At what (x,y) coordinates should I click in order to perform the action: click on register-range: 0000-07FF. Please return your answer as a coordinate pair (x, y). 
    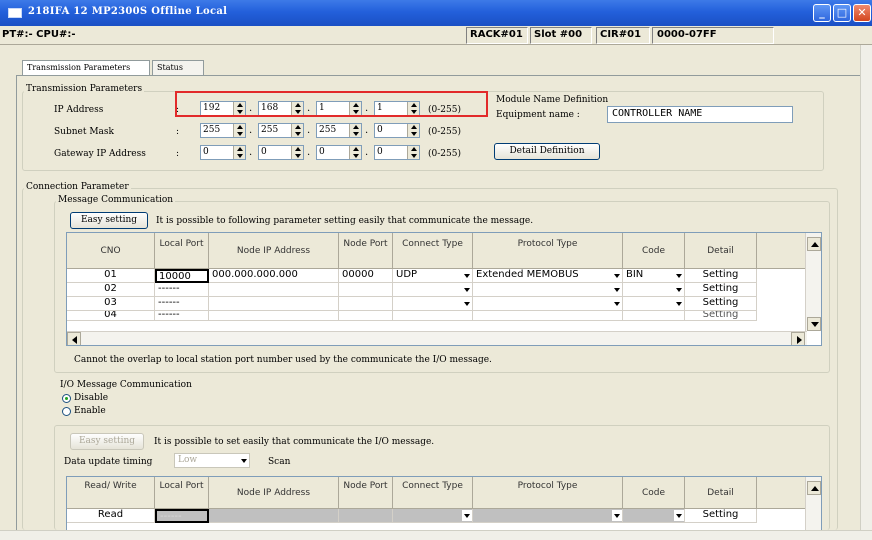
    Looking at the image, I should click on (687, 34).